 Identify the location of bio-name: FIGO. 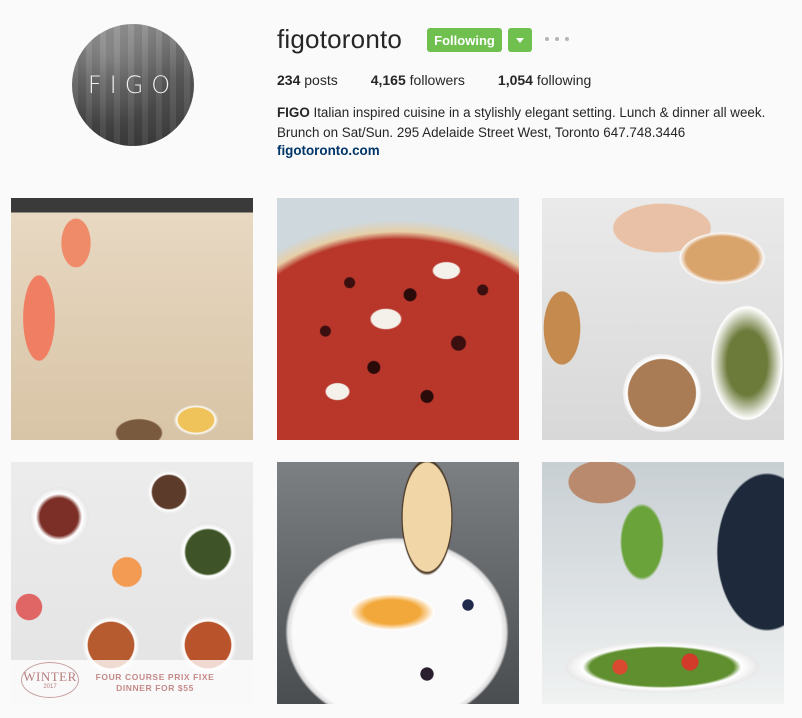
(293, 112).